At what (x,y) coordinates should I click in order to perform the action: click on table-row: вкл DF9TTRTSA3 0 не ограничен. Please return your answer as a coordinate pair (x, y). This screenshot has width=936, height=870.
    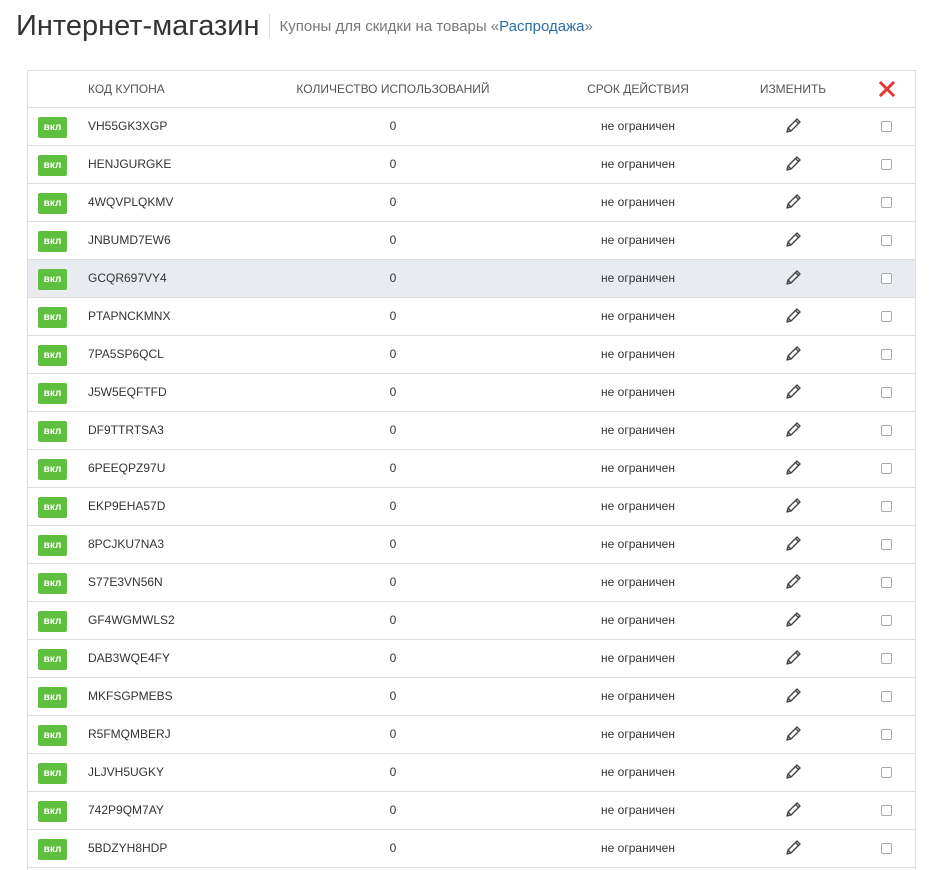
    Looking at the image, I should click on (471, 431).